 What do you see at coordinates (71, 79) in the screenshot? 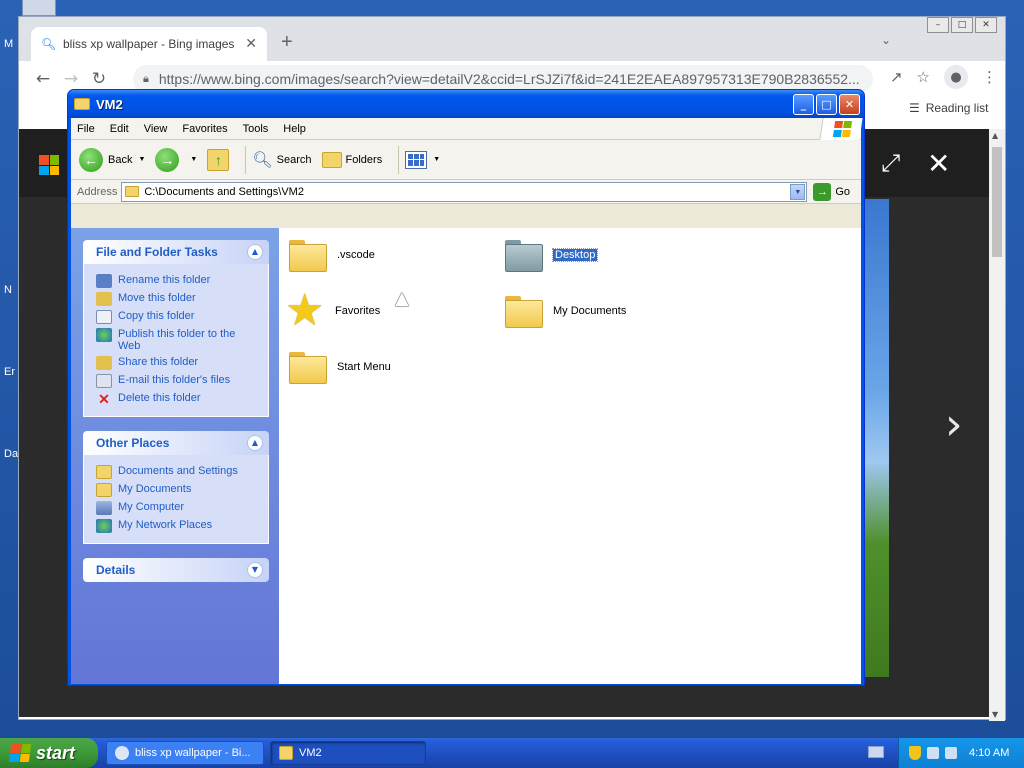
I see `forward-arrow-icon: →` at bounding box center [71, 79].